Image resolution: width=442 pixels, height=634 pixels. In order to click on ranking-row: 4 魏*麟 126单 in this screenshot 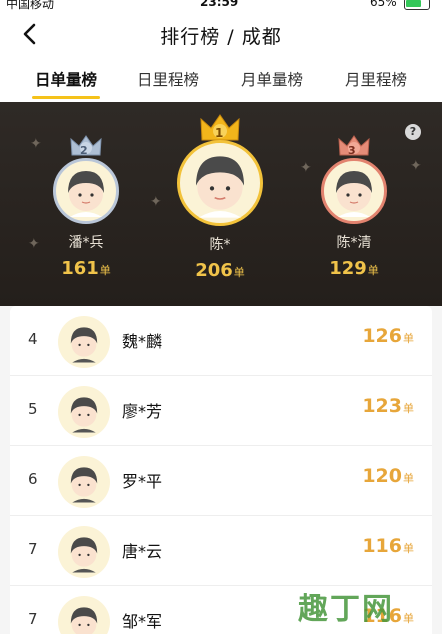, I will do `click(221, 341)`.